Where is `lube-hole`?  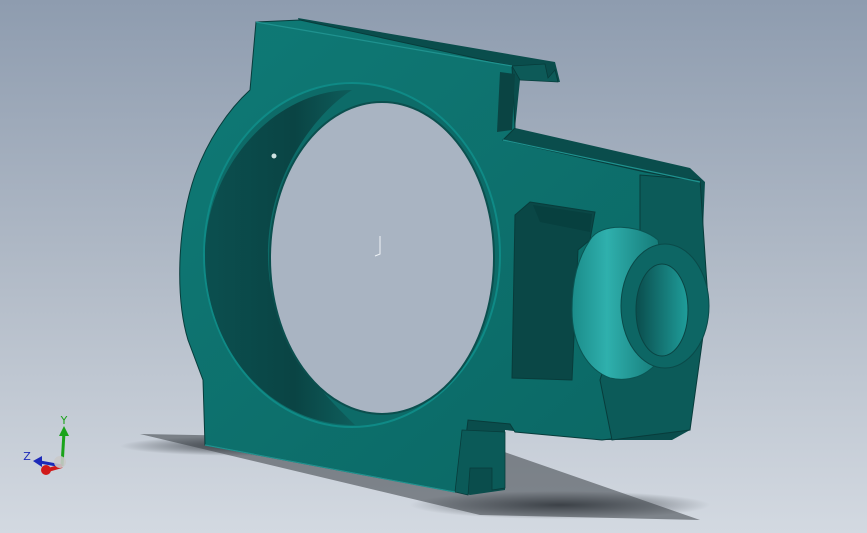 lube-hole is located at coordinates (274, 156).